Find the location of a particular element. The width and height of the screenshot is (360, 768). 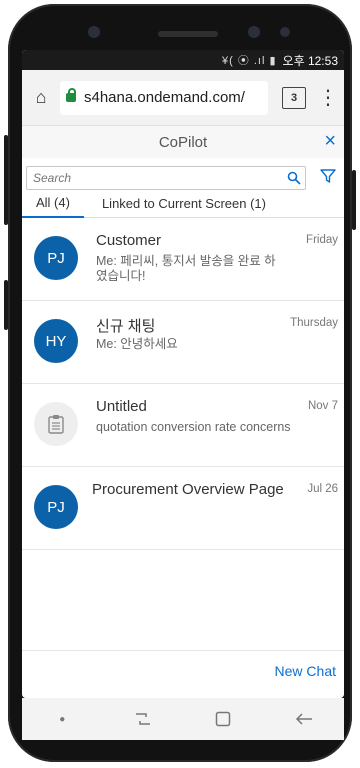

list-item: HY 신규 채팅 Thursday Me: 안녕하세요 is located at coordinates (183, 342).